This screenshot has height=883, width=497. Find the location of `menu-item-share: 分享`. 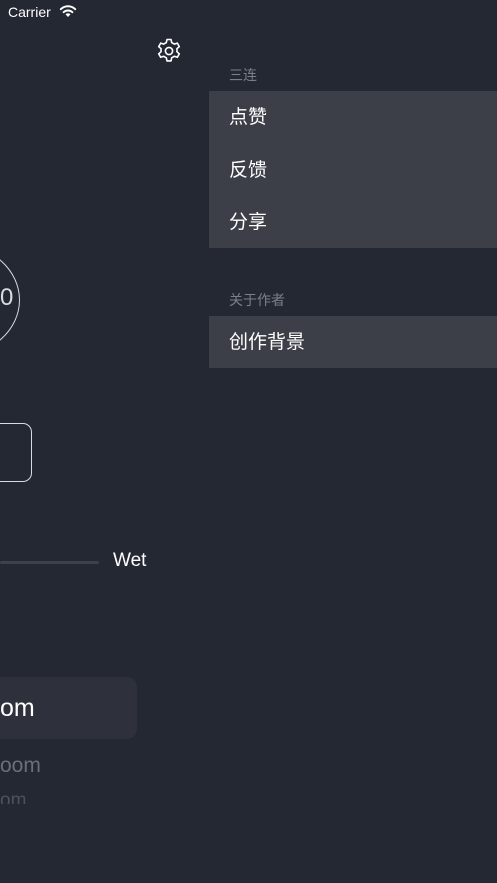

menu-item-share: 分享 is located at coordinates (353, 222).